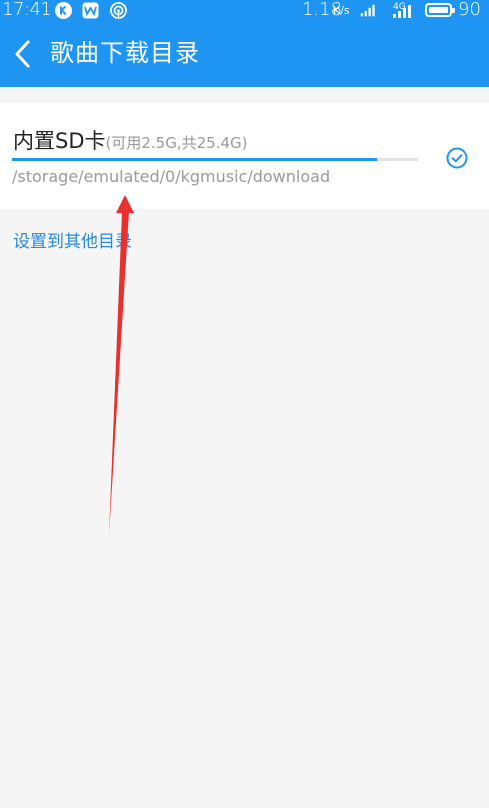  I want to click on signal-icon, so click(367, 10).